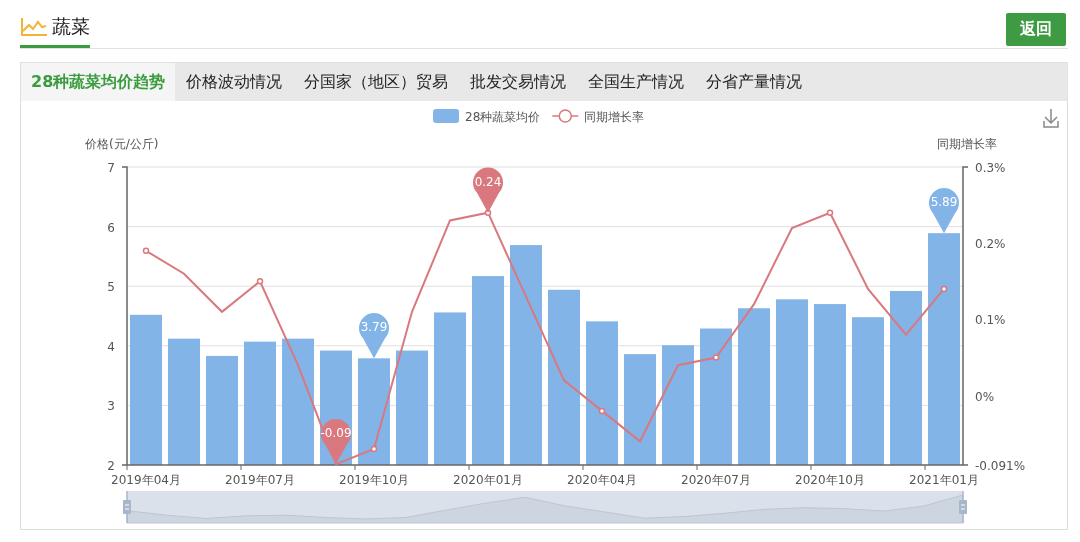  What do you see at coordinates (374, 327) in the screenshot?
I see `annotation: 3.79` at bounding box center [374, 327].